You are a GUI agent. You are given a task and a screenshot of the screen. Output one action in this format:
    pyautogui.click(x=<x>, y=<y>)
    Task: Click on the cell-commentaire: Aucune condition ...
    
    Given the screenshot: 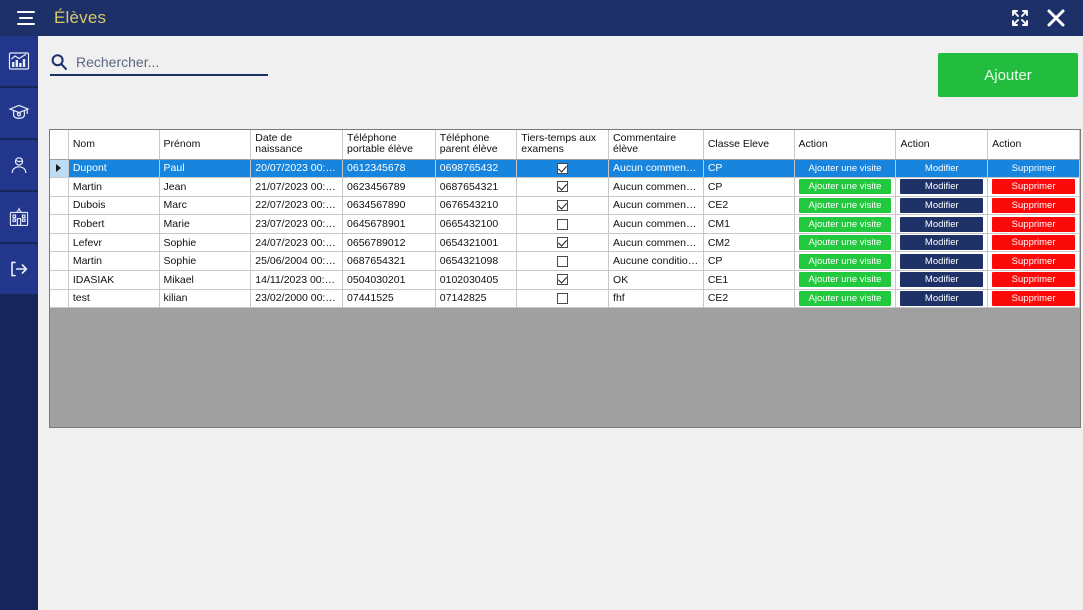 What is the action you would take?
    pyautogui.click(x=656, y=261)
    